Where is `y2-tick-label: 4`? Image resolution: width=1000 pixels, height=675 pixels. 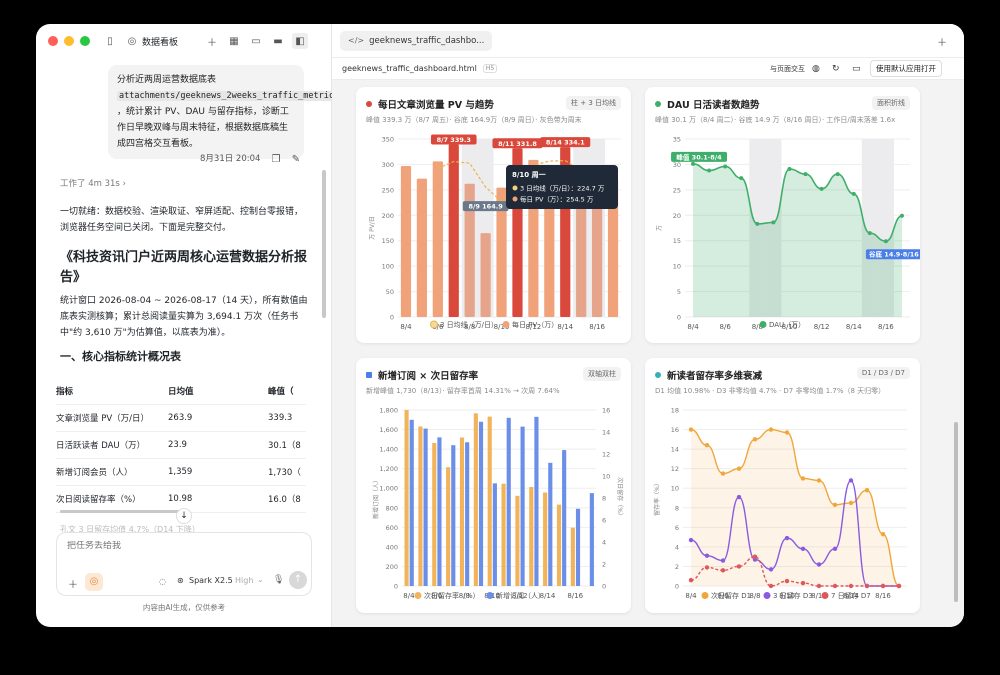
y2-tick-label: 4 is located at coordinates (604, 543).